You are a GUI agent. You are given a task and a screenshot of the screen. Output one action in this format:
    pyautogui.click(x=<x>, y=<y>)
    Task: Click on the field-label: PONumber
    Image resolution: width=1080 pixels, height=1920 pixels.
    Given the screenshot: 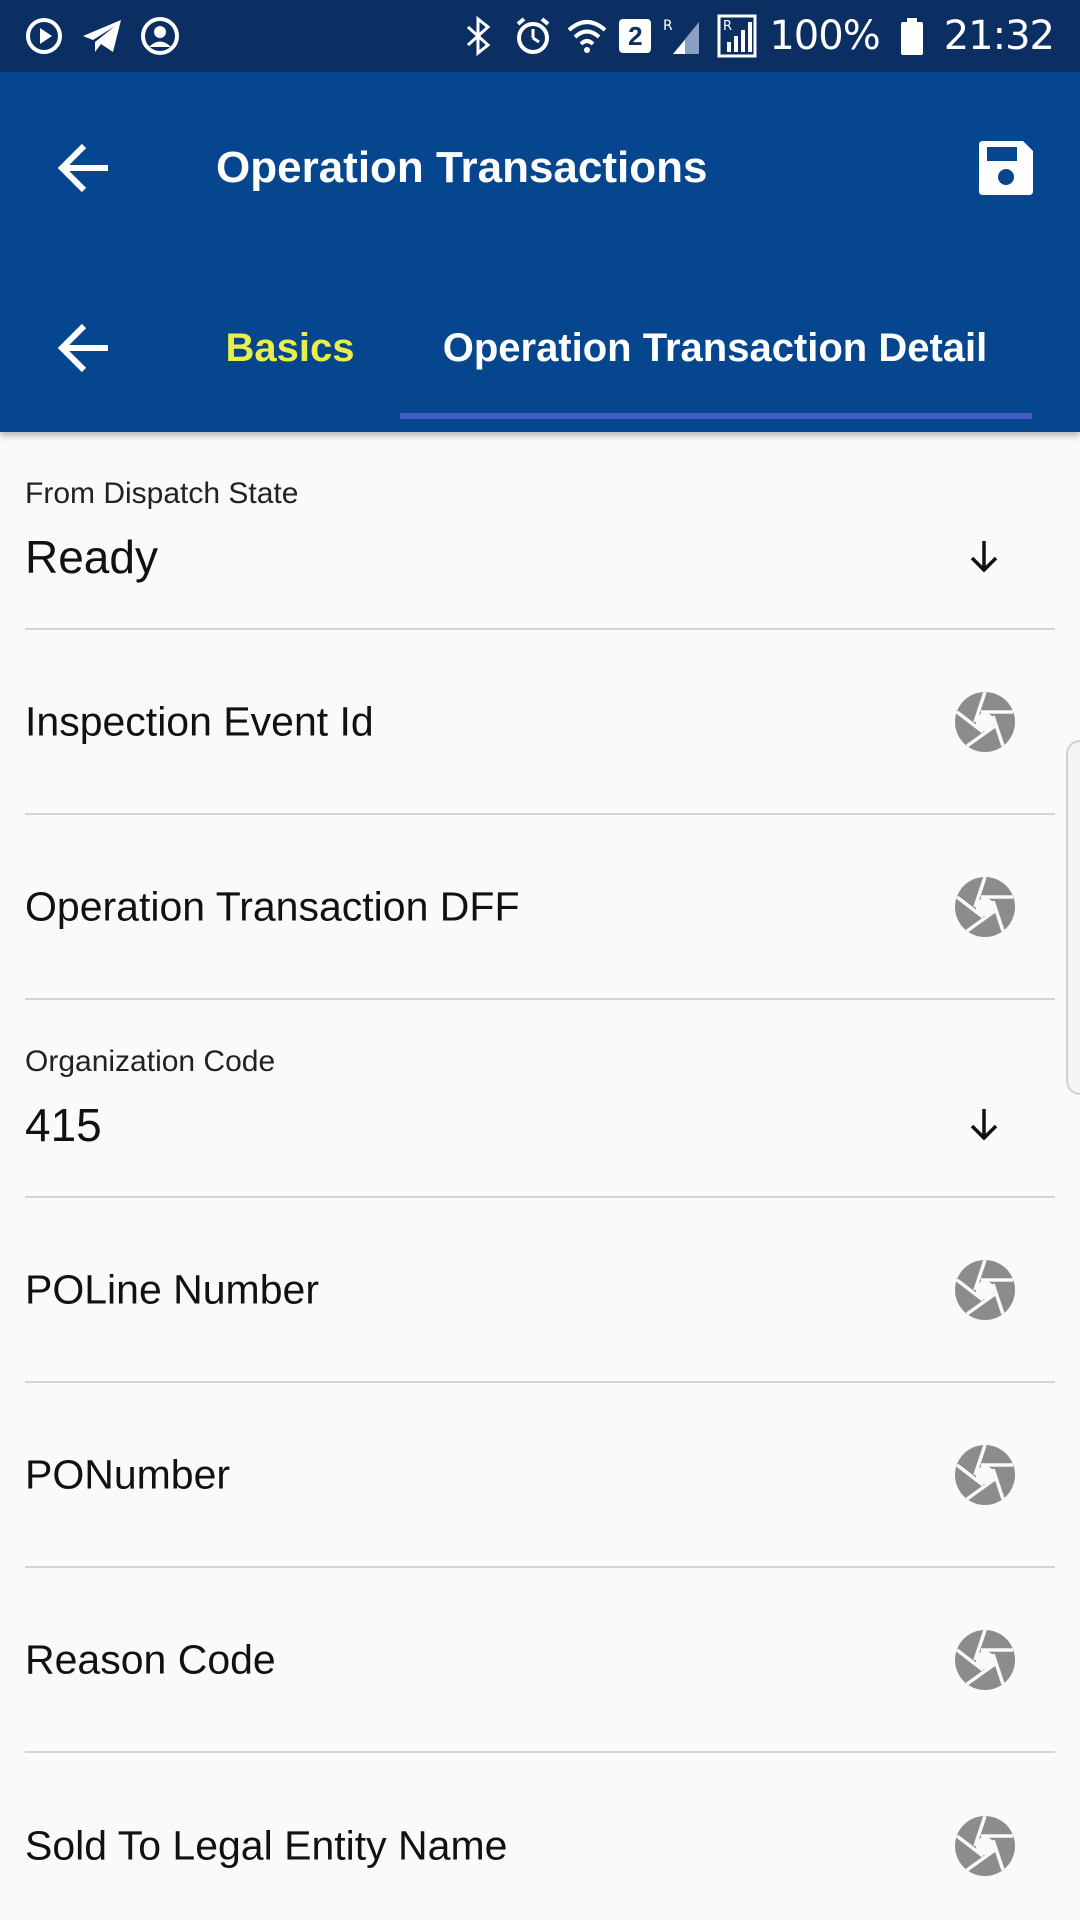 What is the action you would take?
    pyautogui.click(x=128, y=1474)
    